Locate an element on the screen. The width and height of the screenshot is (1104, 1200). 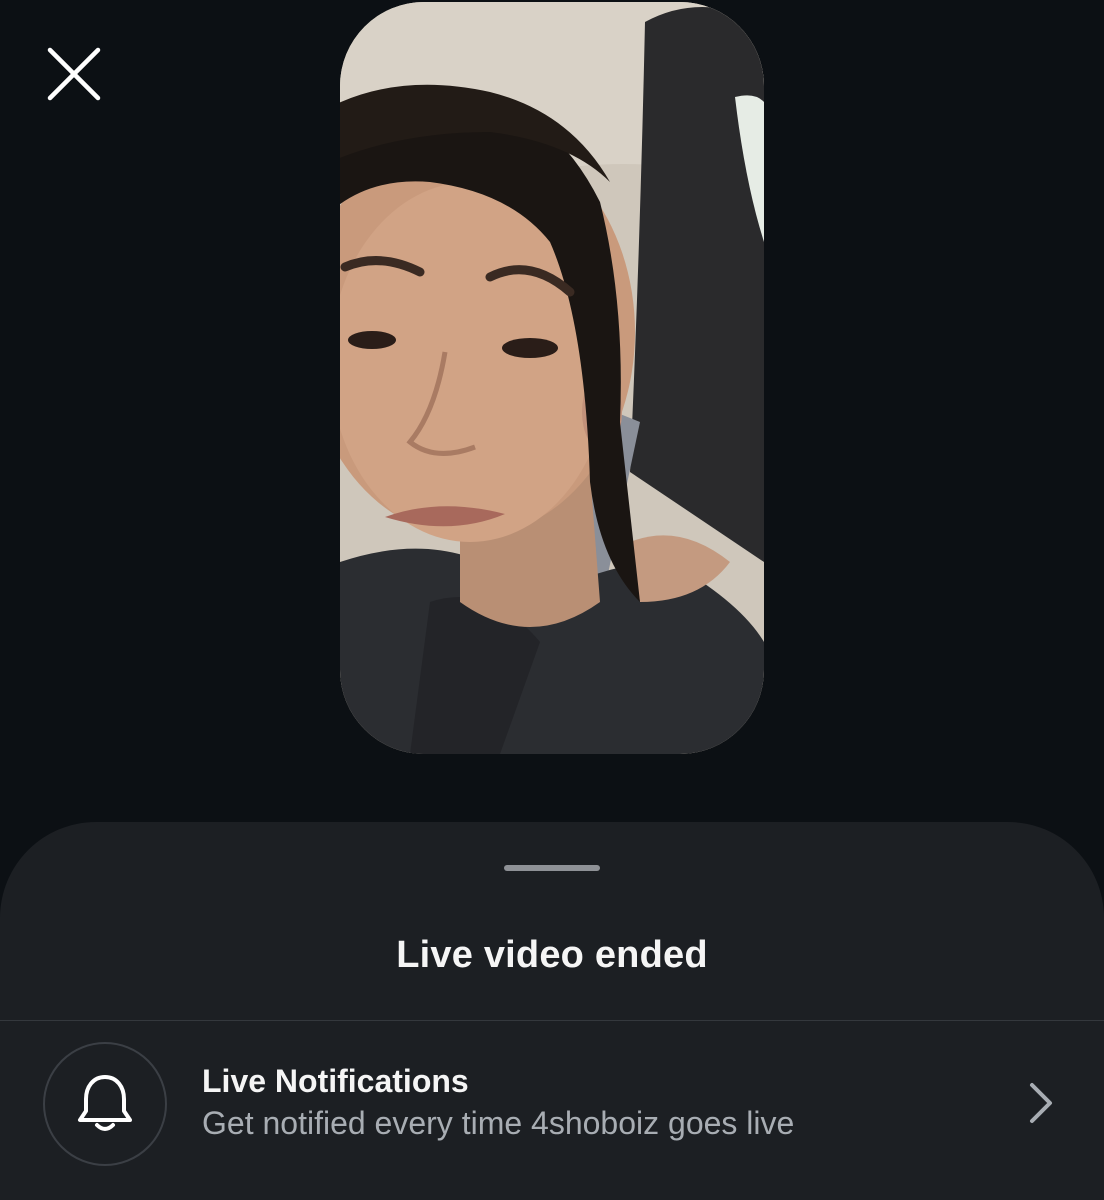
bell-icon-container is located at coordinates (105, 1104).